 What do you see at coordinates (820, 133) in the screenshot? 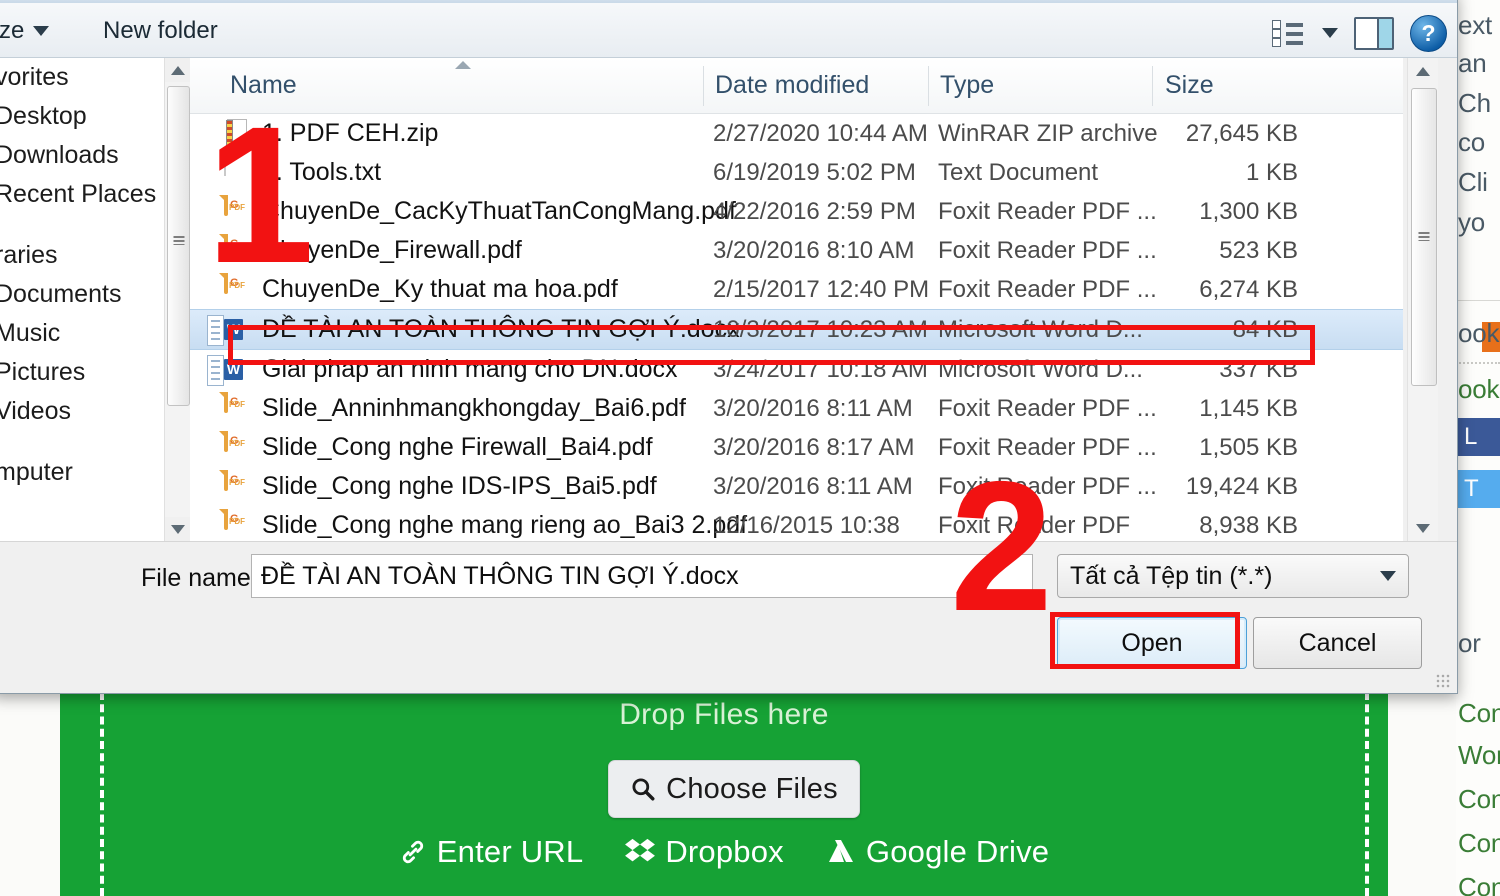
I see `file-date-cell: 2/27/2020 10:44 AM` at bounding box center [820, 133].